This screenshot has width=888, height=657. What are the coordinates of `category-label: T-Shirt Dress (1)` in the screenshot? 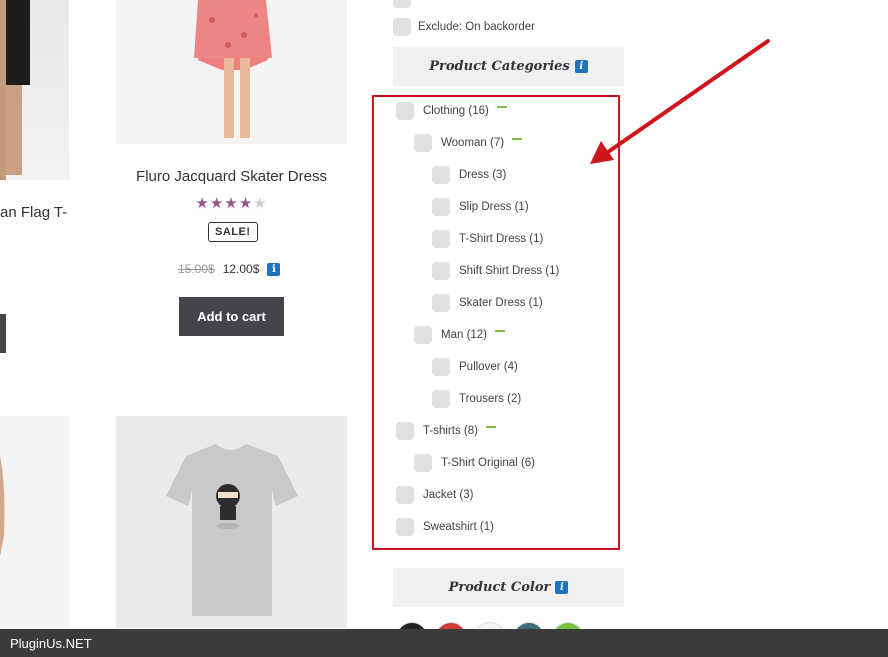 It's located at (501, 239).